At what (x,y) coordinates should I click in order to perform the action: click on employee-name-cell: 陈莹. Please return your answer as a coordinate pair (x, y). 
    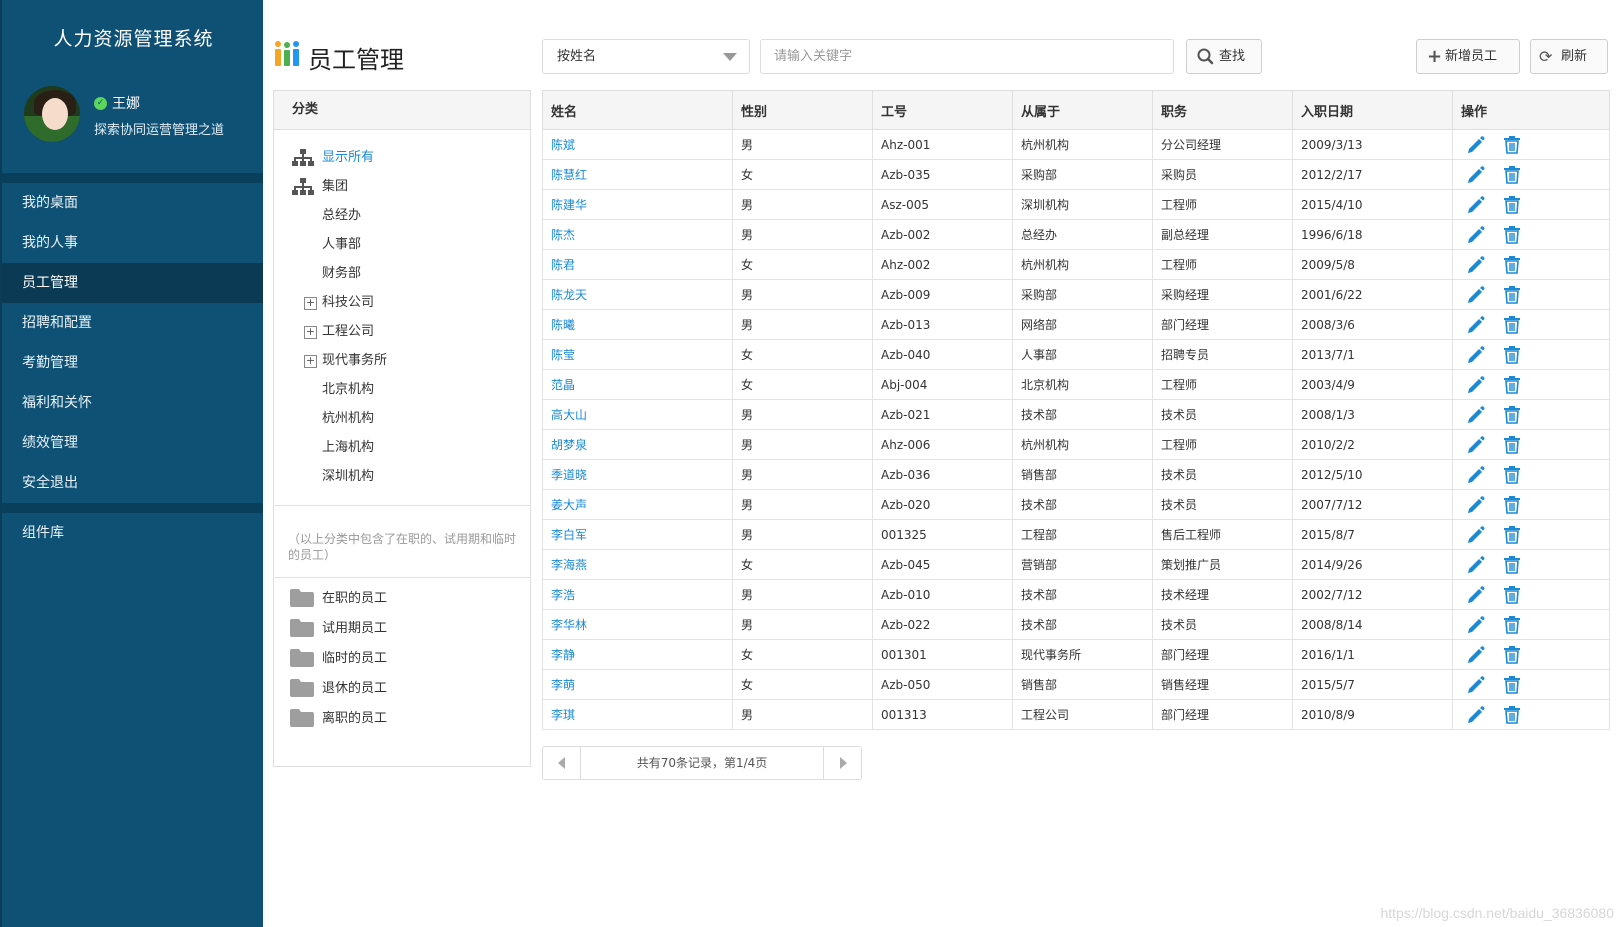
    Looking at the image, I should click on (637, 354).